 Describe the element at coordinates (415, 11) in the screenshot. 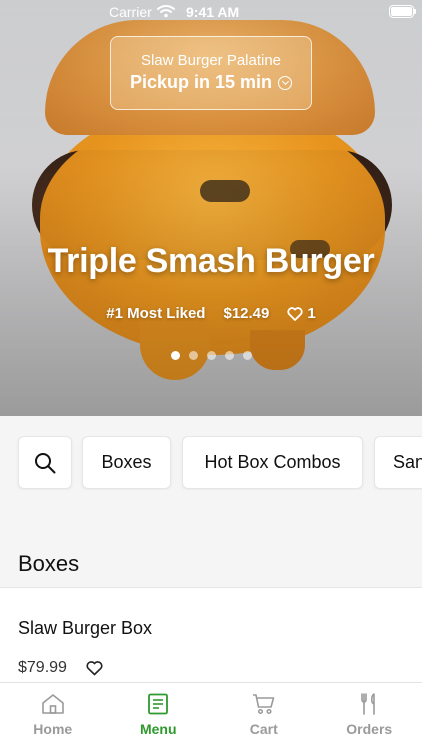

I see `battery-tip` at that location.